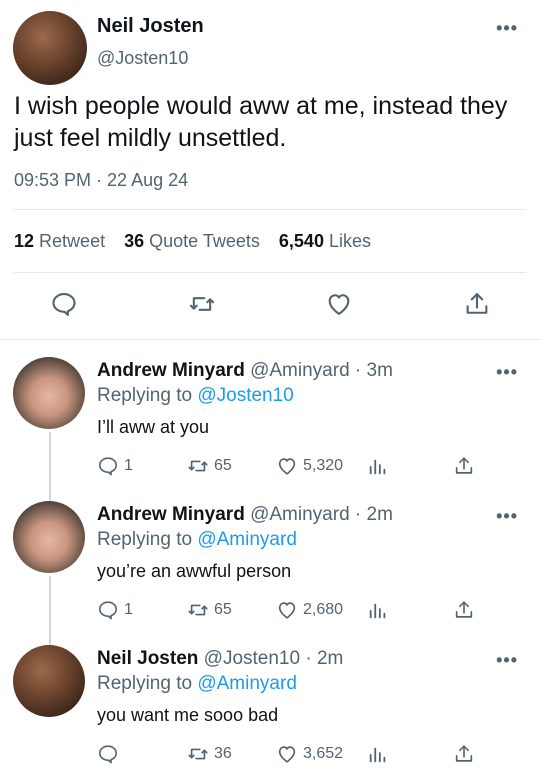 The height and width of the screenshot is (782, 540). I want to click on reply-header: Andrew Minyard @Aminyard · 3m, so click(245, 371).